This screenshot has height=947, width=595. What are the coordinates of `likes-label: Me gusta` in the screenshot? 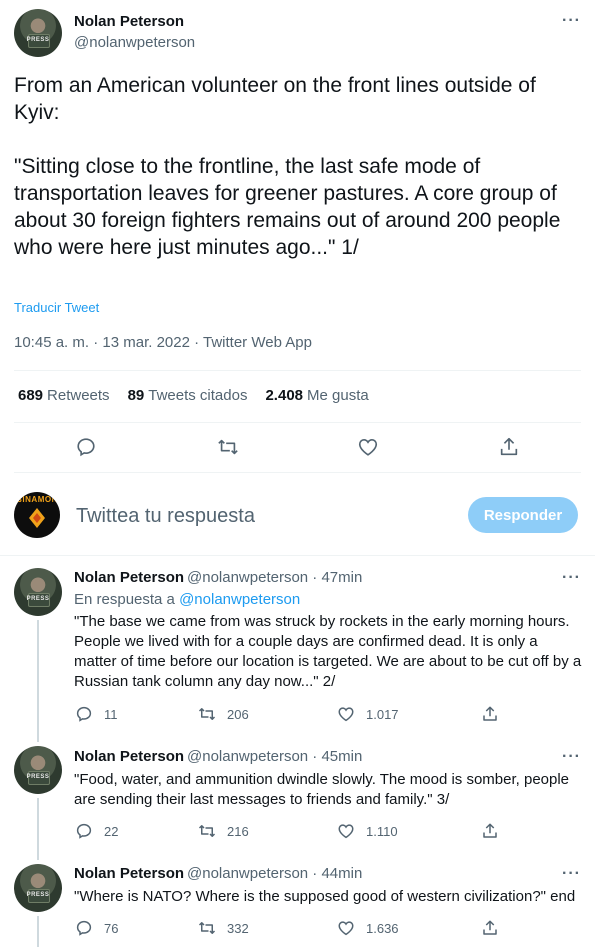 It's located at (338, 395).